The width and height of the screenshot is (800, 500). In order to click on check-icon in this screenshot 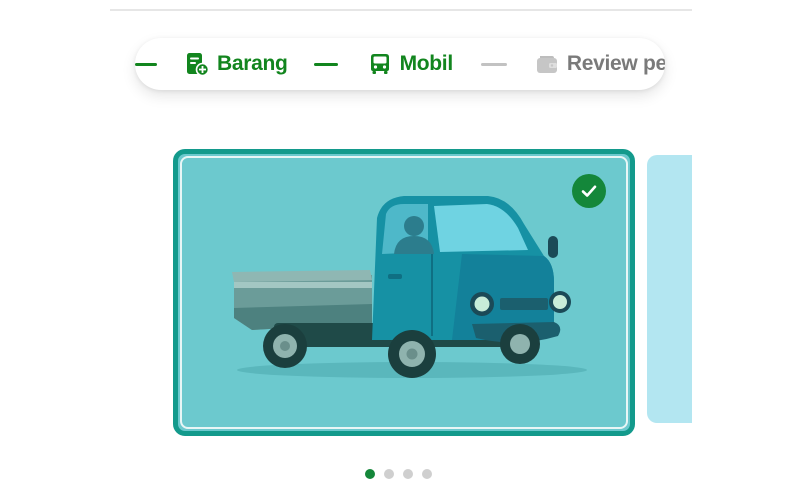, I will do `click(589, 191)`.